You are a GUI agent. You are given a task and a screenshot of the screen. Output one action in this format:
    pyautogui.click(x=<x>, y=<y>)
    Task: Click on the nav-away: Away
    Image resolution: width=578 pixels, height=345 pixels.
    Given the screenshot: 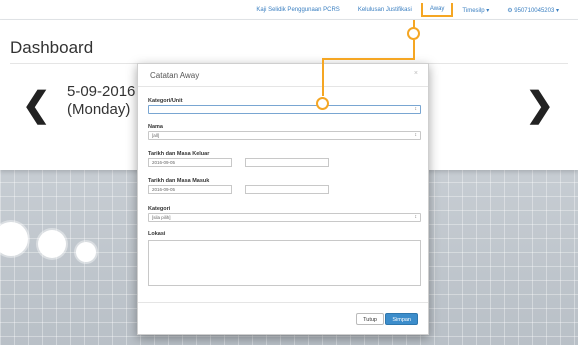 What is the action you would take?
    pyautogui.click(x=437, y=10)
    